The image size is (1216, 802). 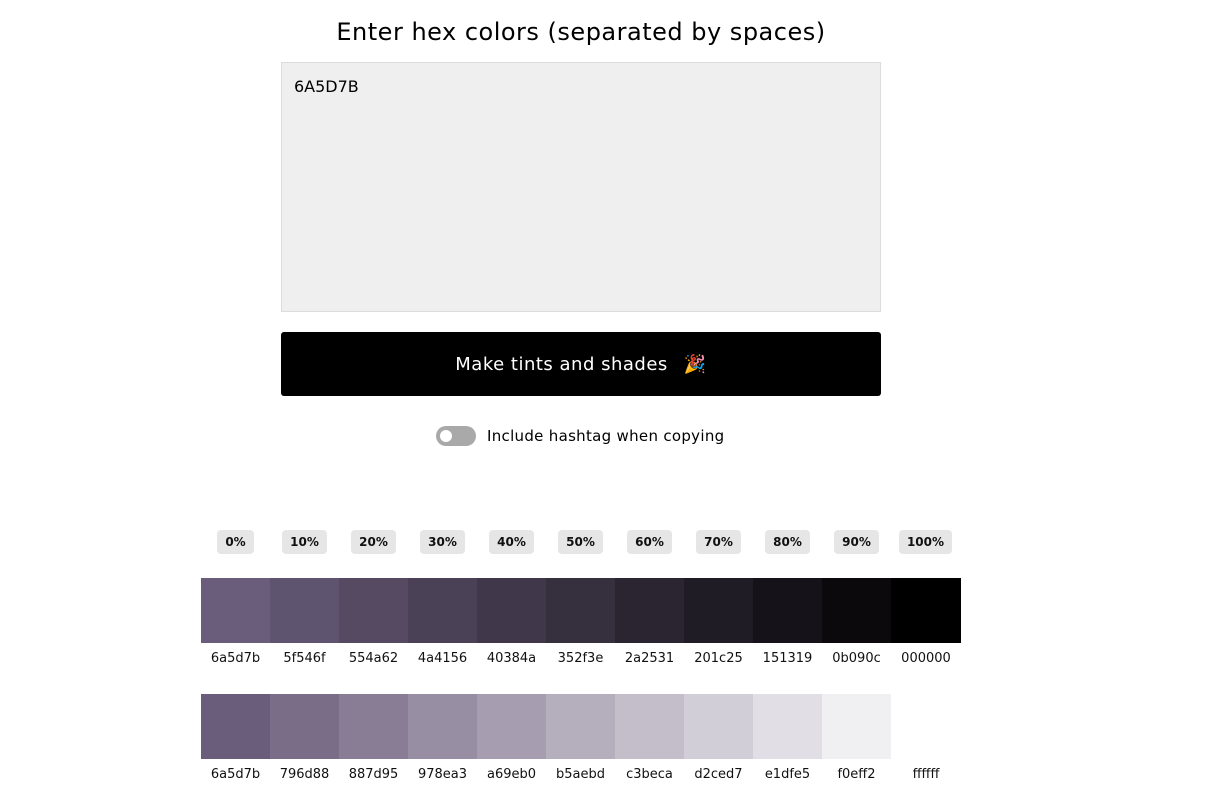 What do you see at coordinates (856, 658) in the screenshot?
I see `shade-hex-label: 0b090c` at bounding box center [856, 658].